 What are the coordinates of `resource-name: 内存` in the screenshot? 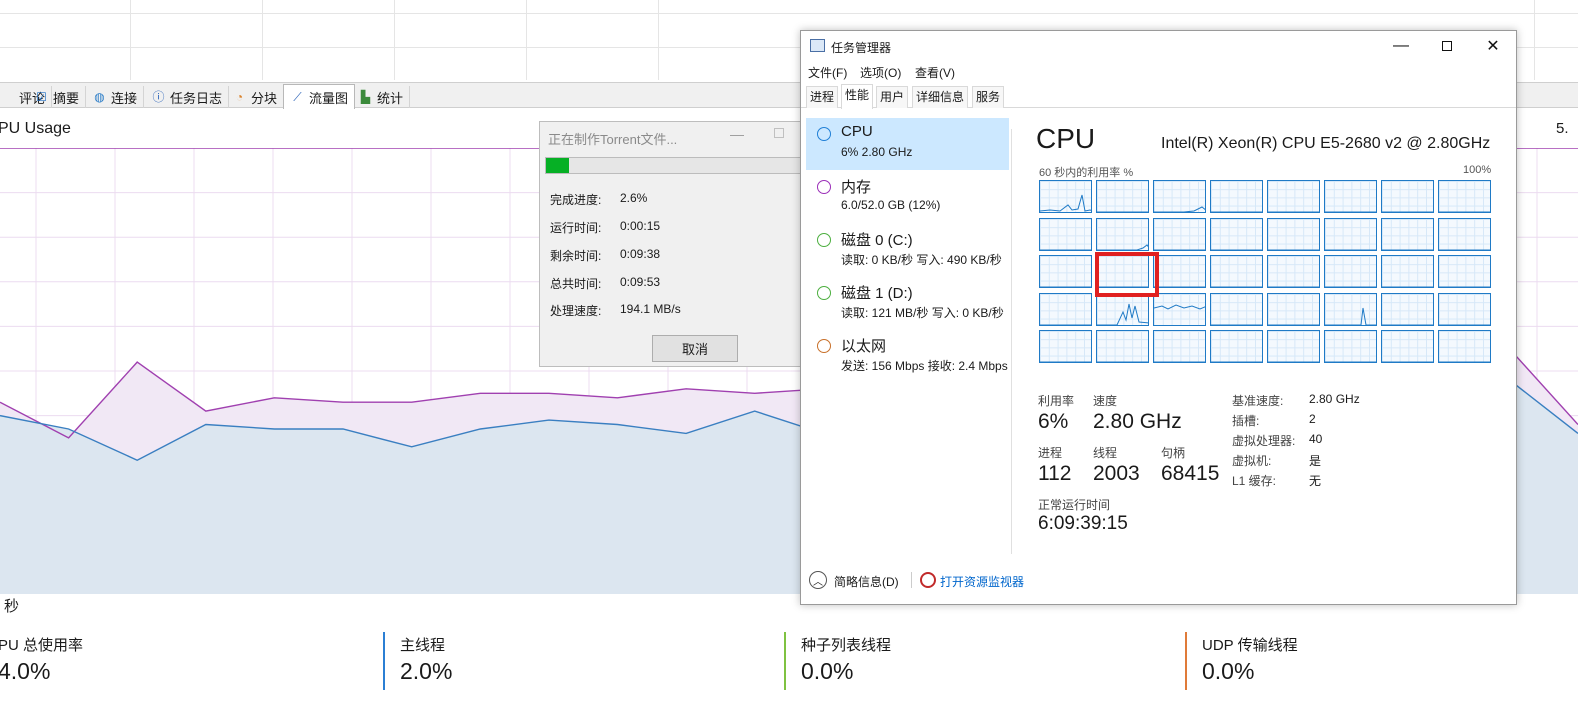 It's located at (856, 187).